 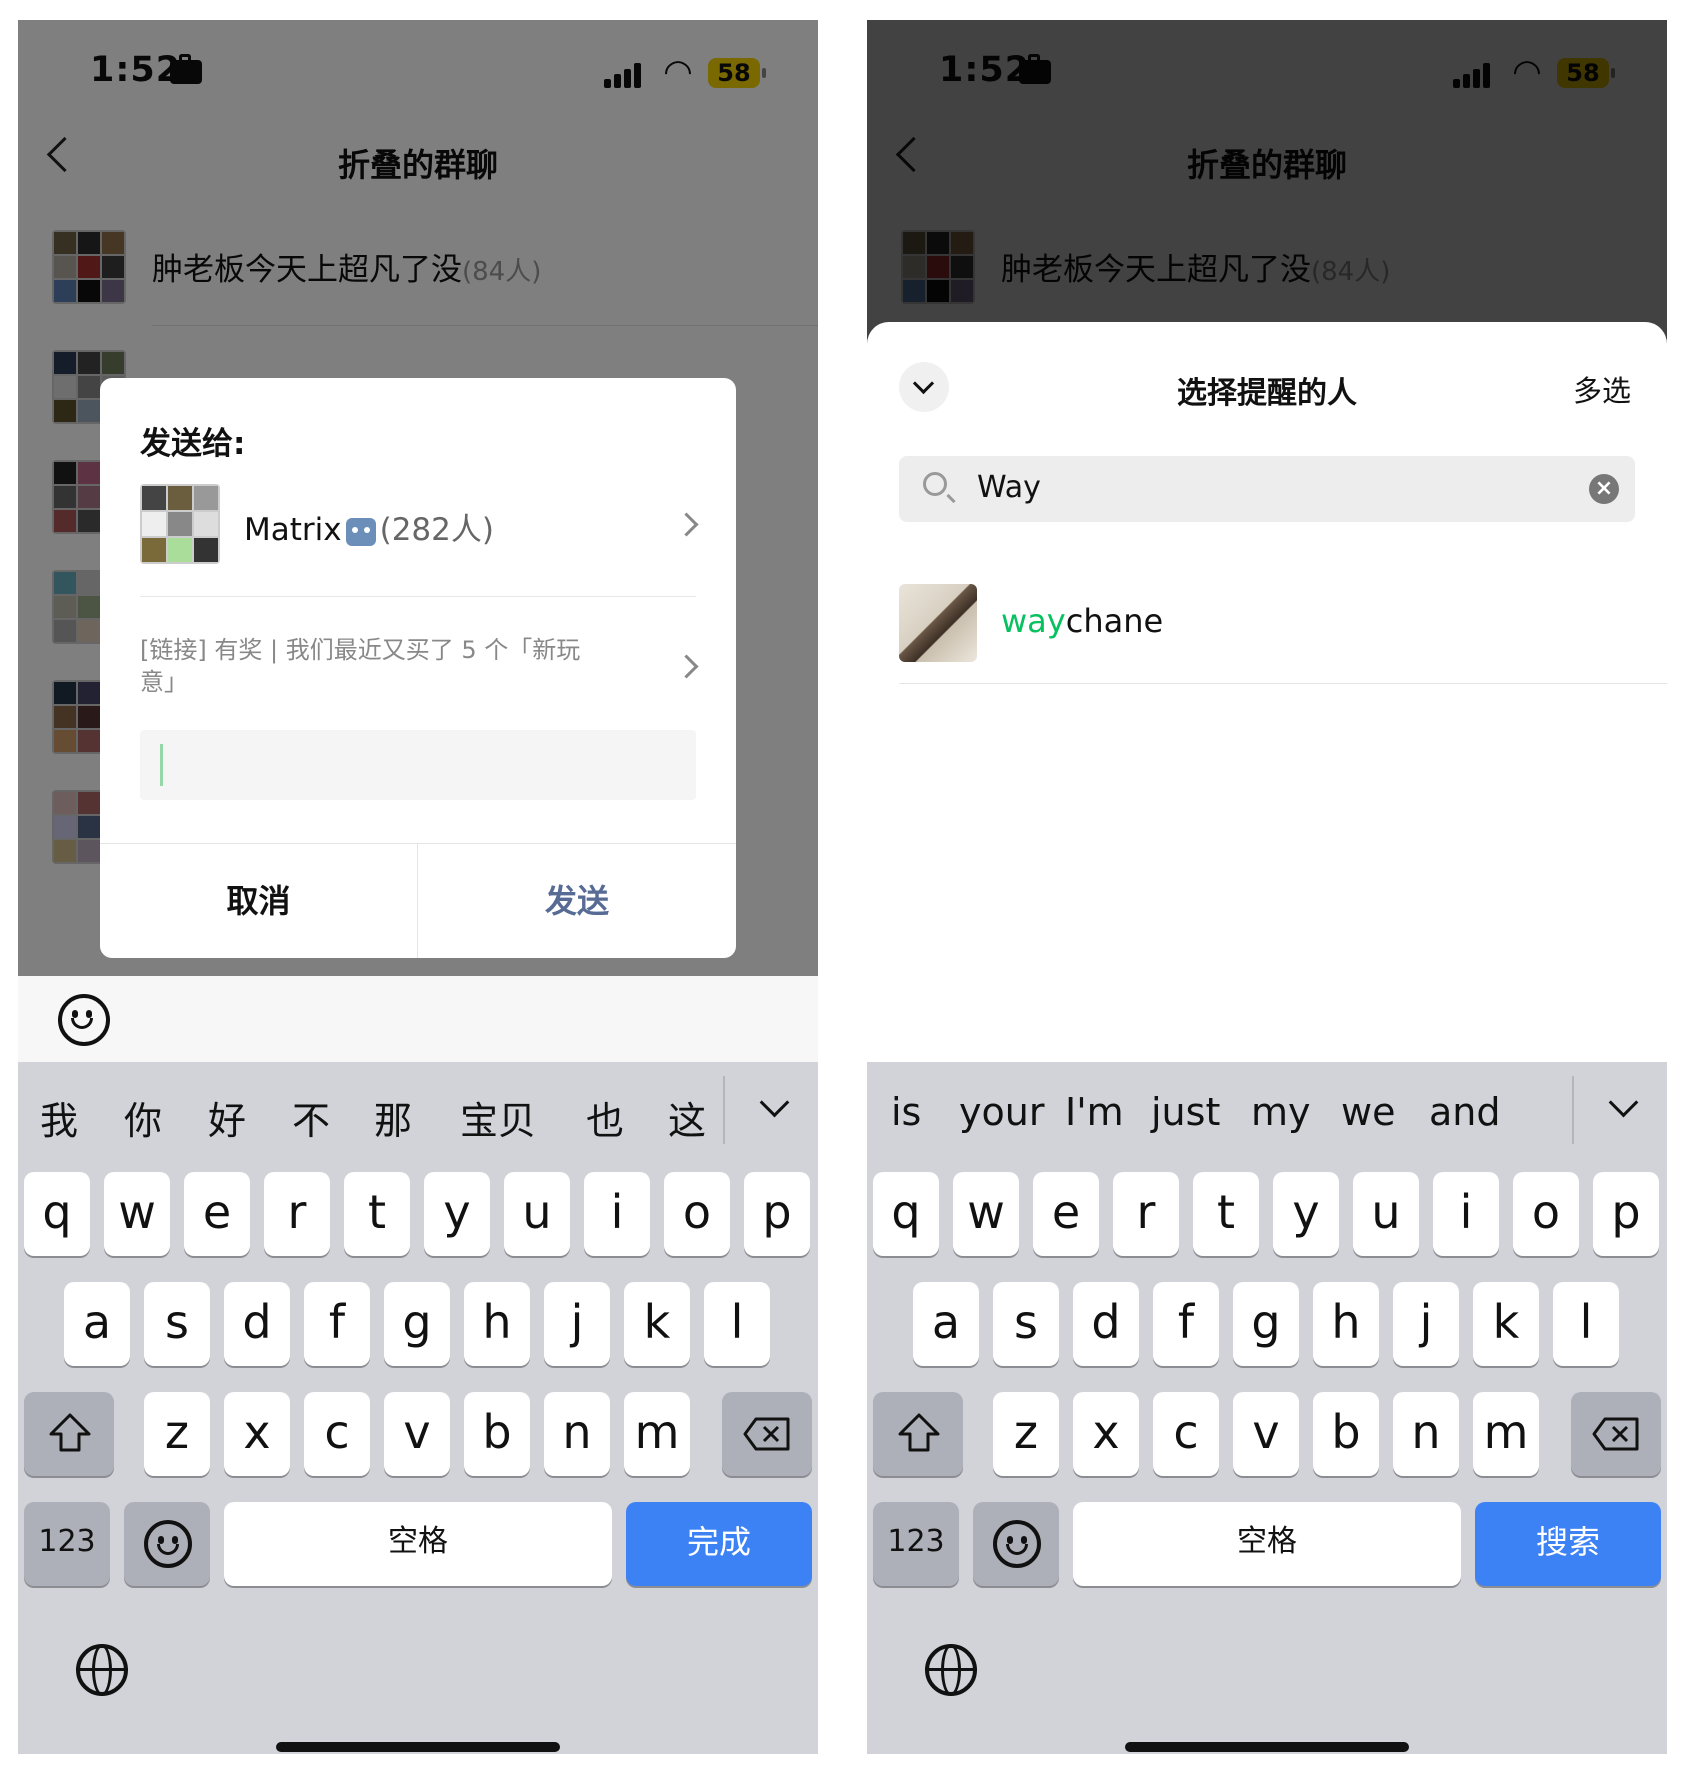 What do you see at coordinates (719, 1544) in the screenshot?
I see `done-key: 完成` at bounding box center [719, 1544].